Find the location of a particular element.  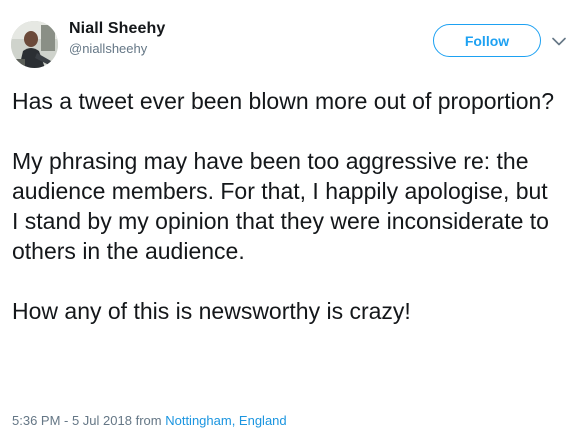

avatar is located at coordinates (34, 44).